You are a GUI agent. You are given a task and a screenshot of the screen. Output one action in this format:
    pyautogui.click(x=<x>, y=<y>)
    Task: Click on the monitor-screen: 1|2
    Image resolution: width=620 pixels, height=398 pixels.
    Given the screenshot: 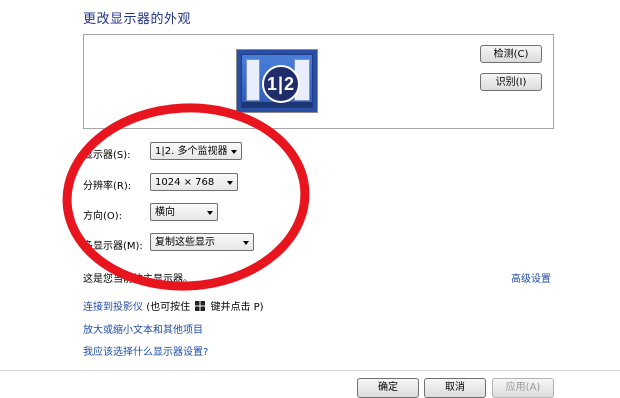 What is the action you would take?
    pyautogui.click(x=277, y=81)
    